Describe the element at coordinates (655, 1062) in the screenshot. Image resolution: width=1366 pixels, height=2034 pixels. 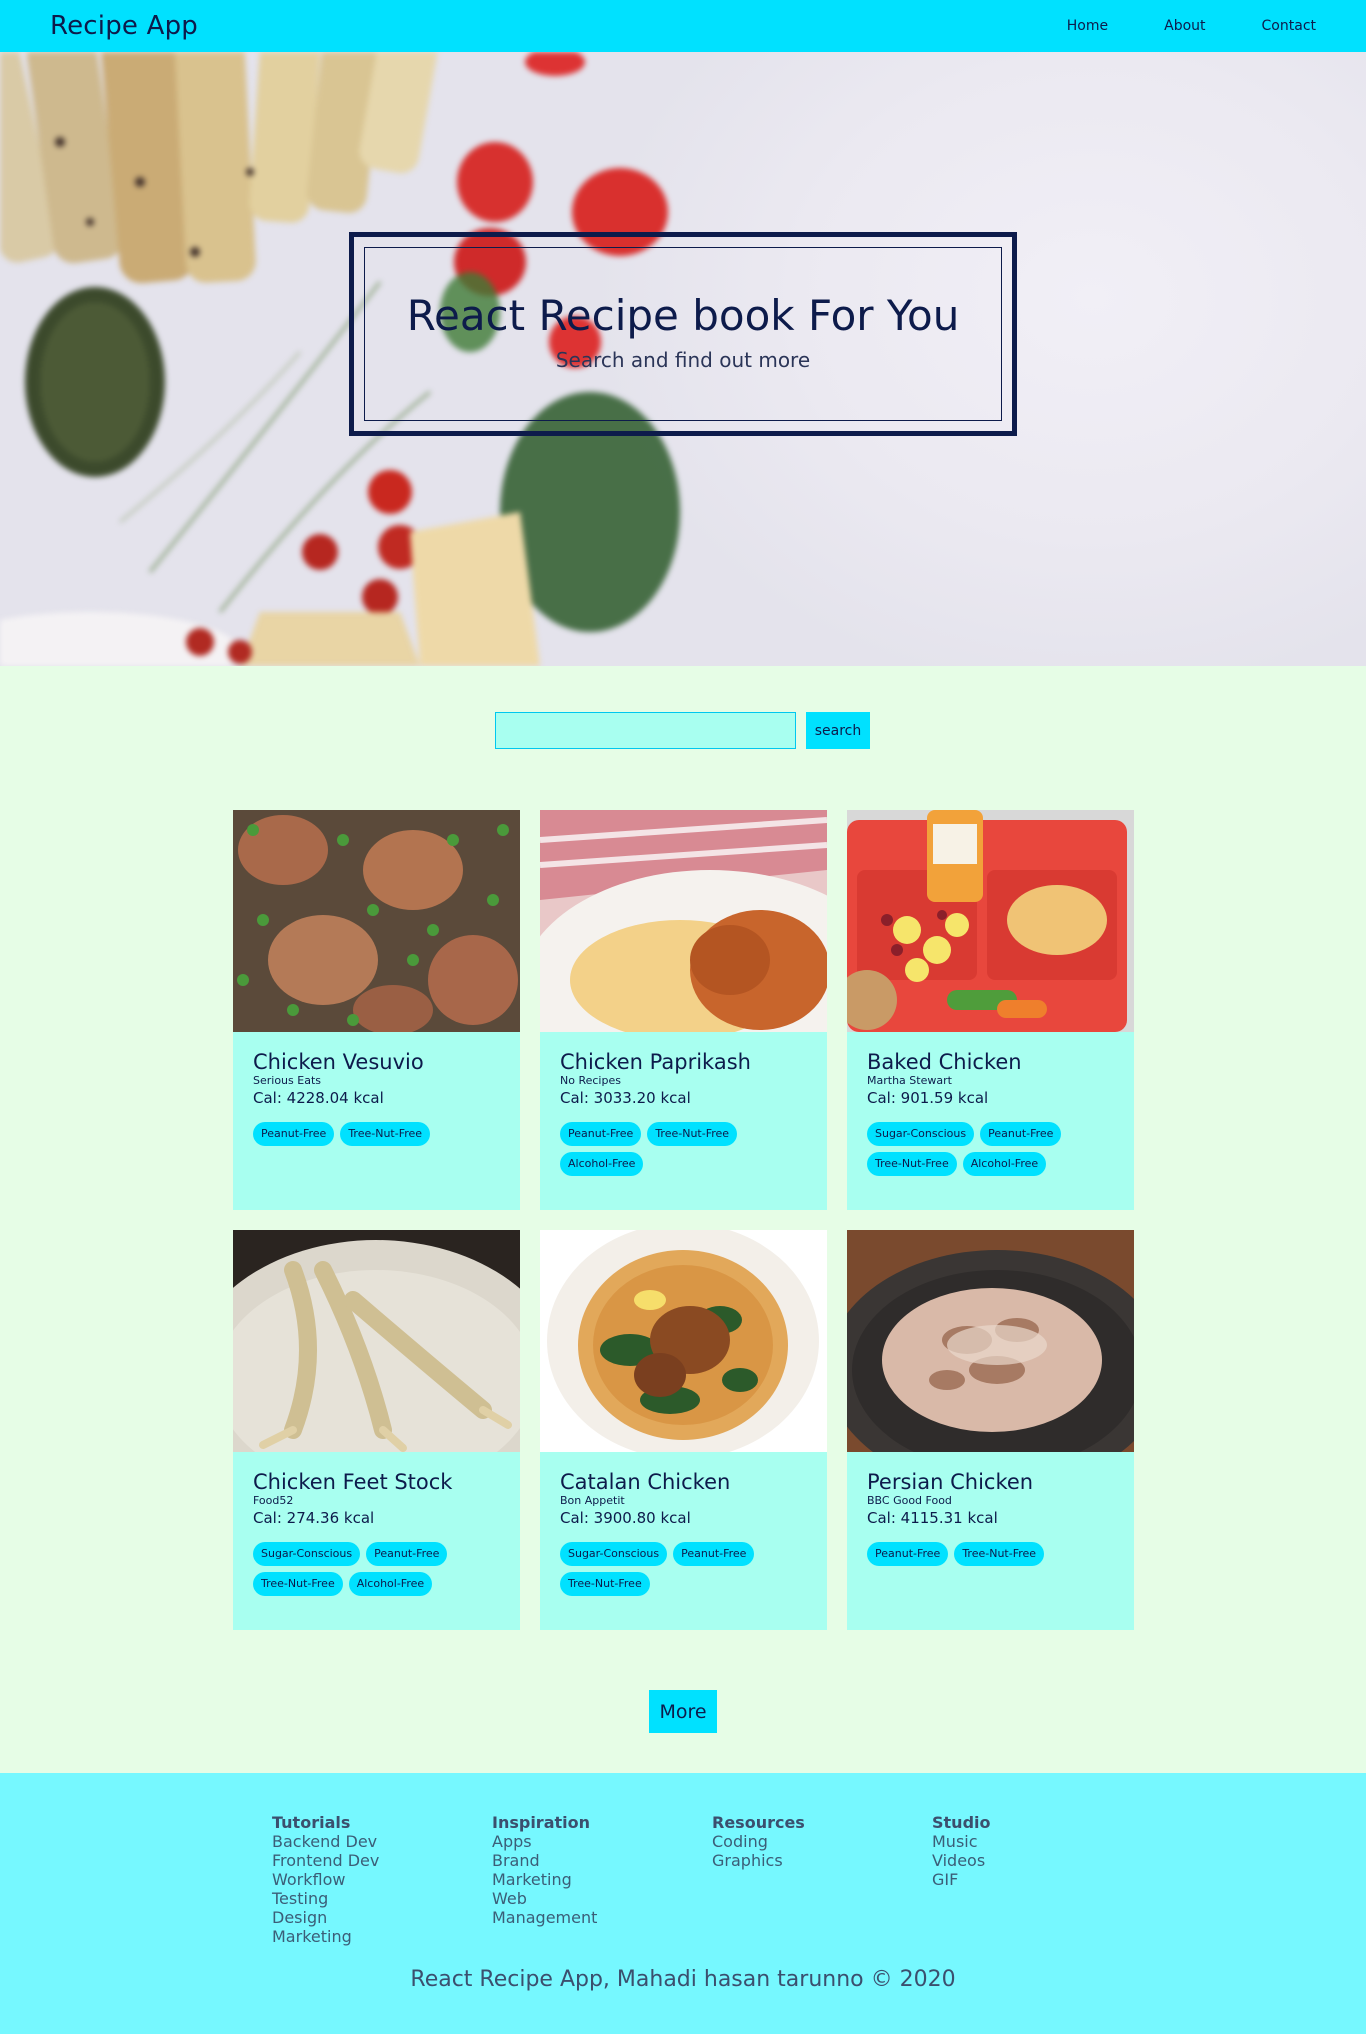
I see `recipe-title: Chicken Paprikash` at that location.